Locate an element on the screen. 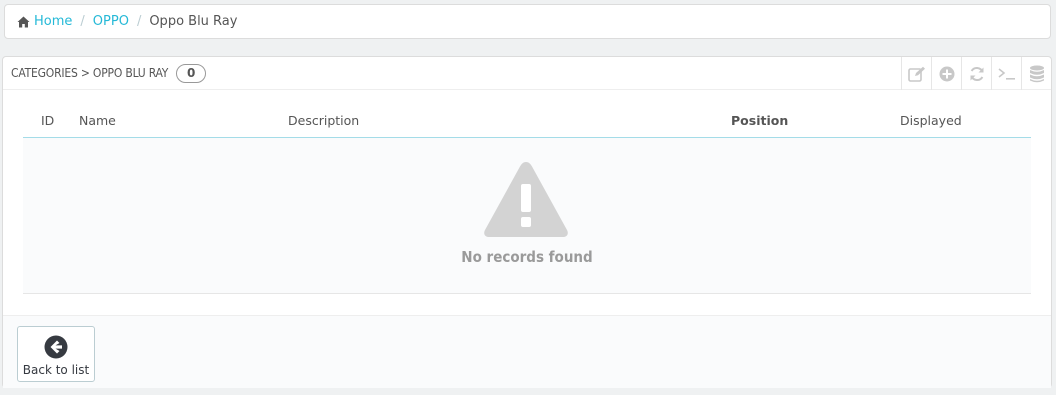  back-to-list-label: Back to list is located at coordinates (56, 370).